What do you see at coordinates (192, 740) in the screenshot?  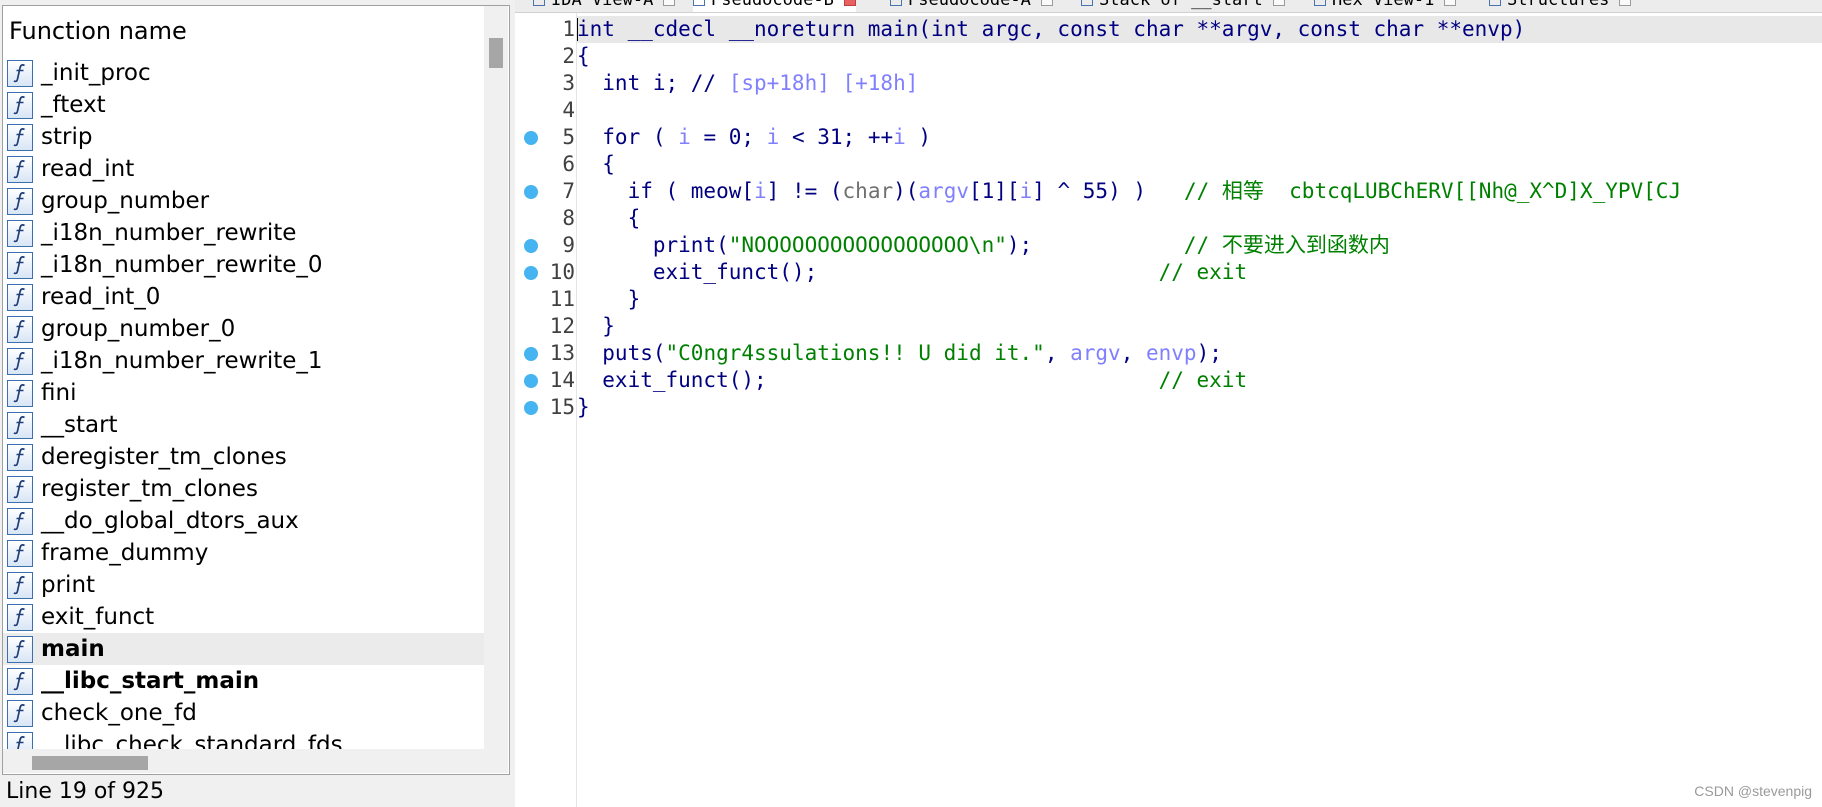 I see `function-name: __libc_check_standard_fds` at bounding box center [192, 740].